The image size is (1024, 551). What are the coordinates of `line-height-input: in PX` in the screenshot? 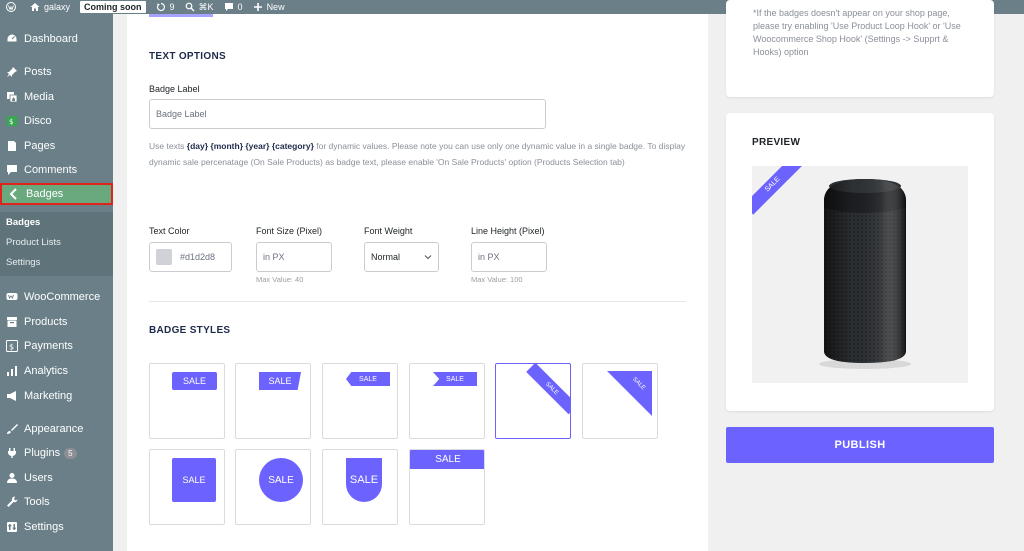 It's located at (509, 257).